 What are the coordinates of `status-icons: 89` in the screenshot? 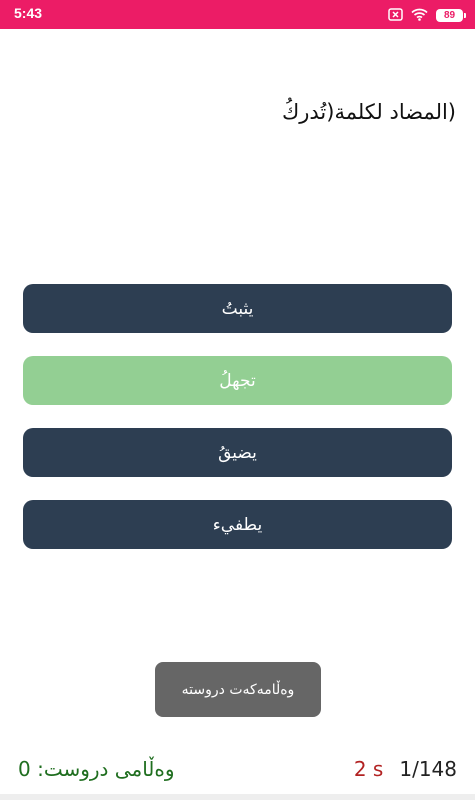 It's located at (427, 15).